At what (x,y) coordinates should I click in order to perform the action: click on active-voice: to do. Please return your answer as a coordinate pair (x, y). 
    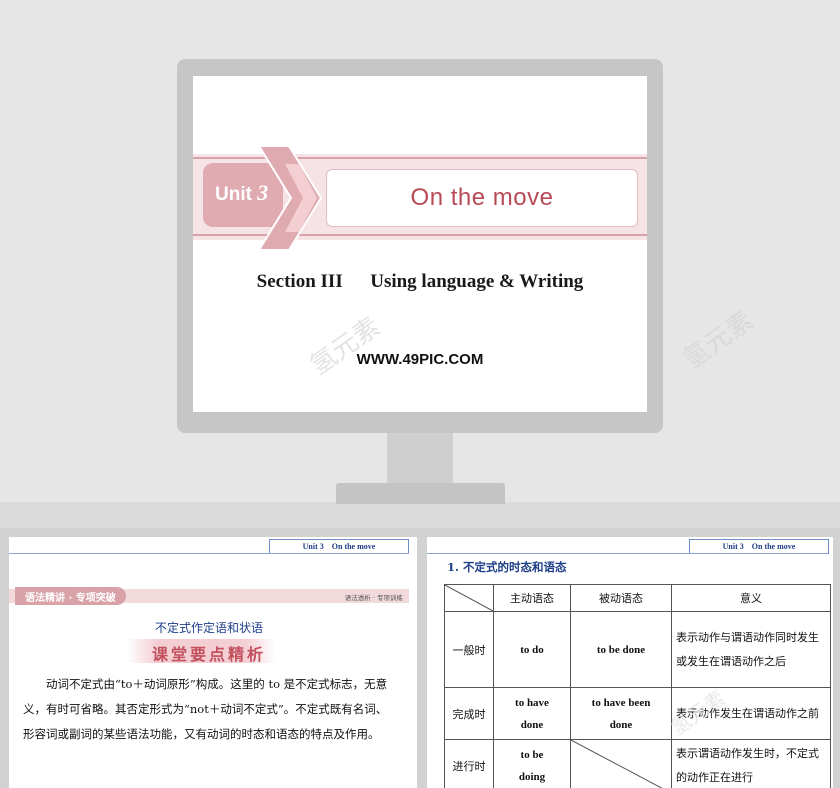
    Looking at the image, I should click on (532, 649).